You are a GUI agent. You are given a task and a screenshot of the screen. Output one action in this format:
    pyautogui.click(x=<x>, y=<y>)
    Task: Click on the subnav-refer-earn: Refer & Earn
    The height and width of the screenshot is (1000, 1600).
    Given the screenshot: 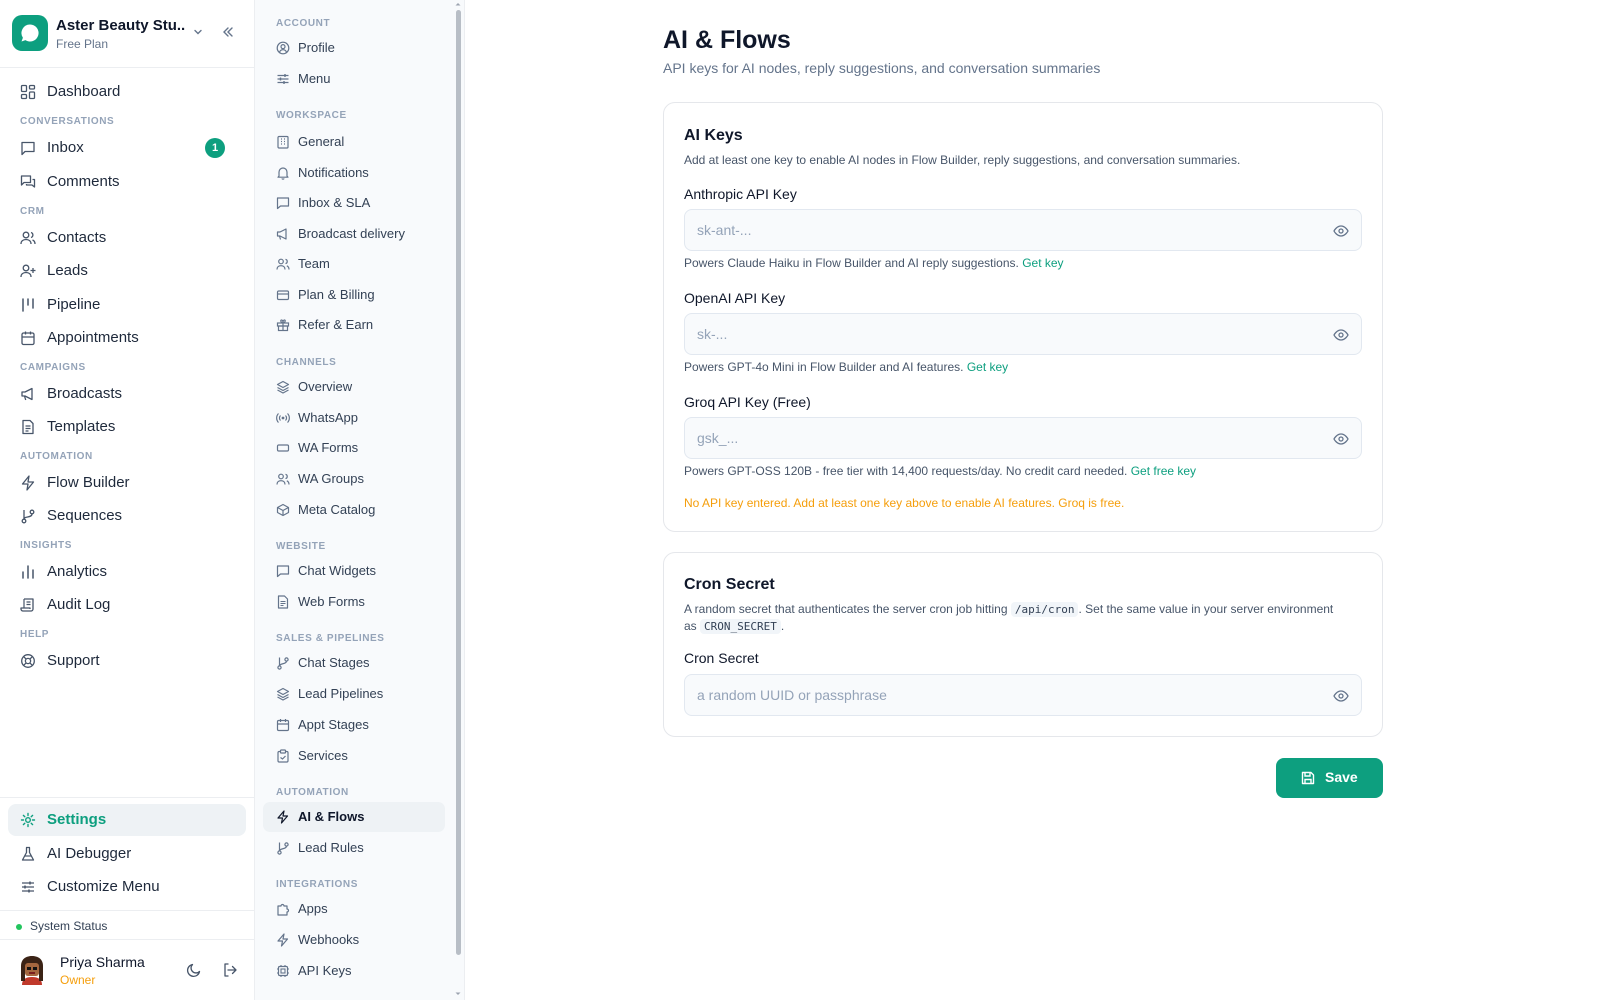 What is the action you would take?
    pyautogui.click(x=354, y=325)
    